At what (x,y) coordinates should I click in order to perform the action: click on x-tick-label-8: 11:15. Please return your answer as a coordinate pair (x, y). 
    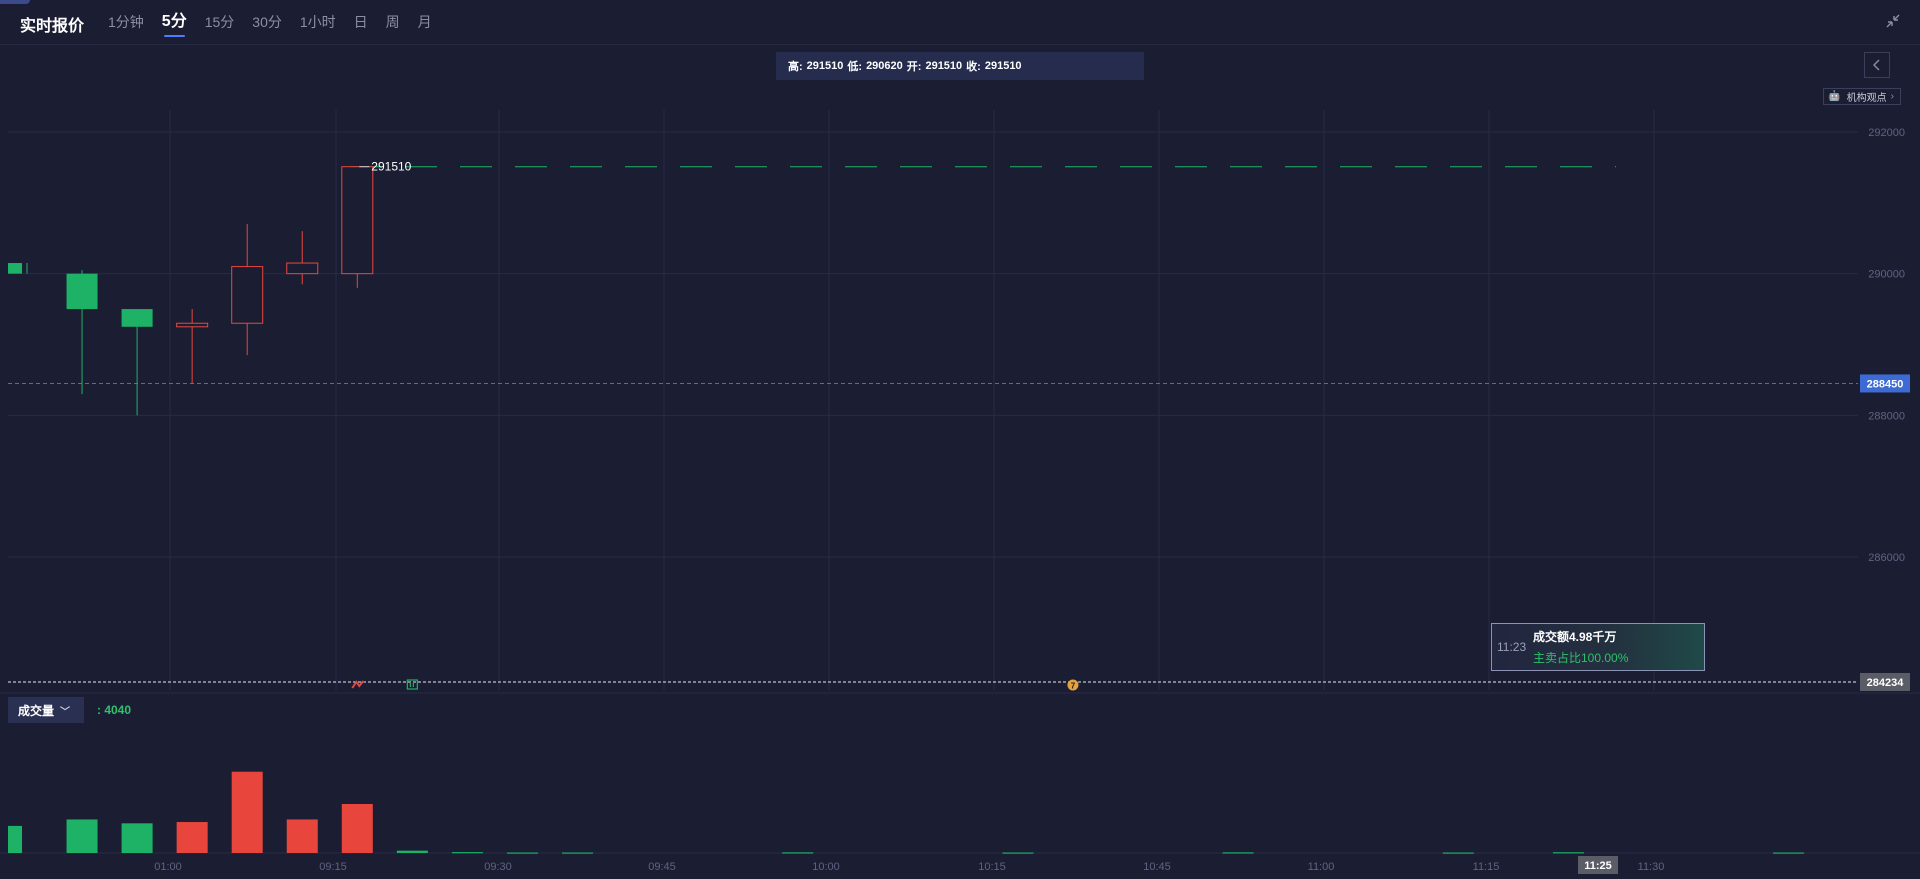
    Looking at the image, I should click on (1486, 867).